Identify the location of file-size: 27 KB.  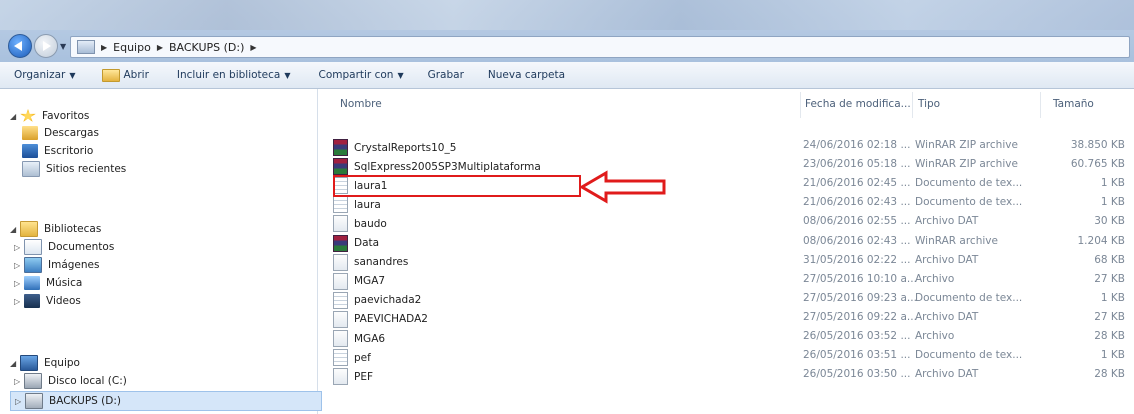
(1109, 316).